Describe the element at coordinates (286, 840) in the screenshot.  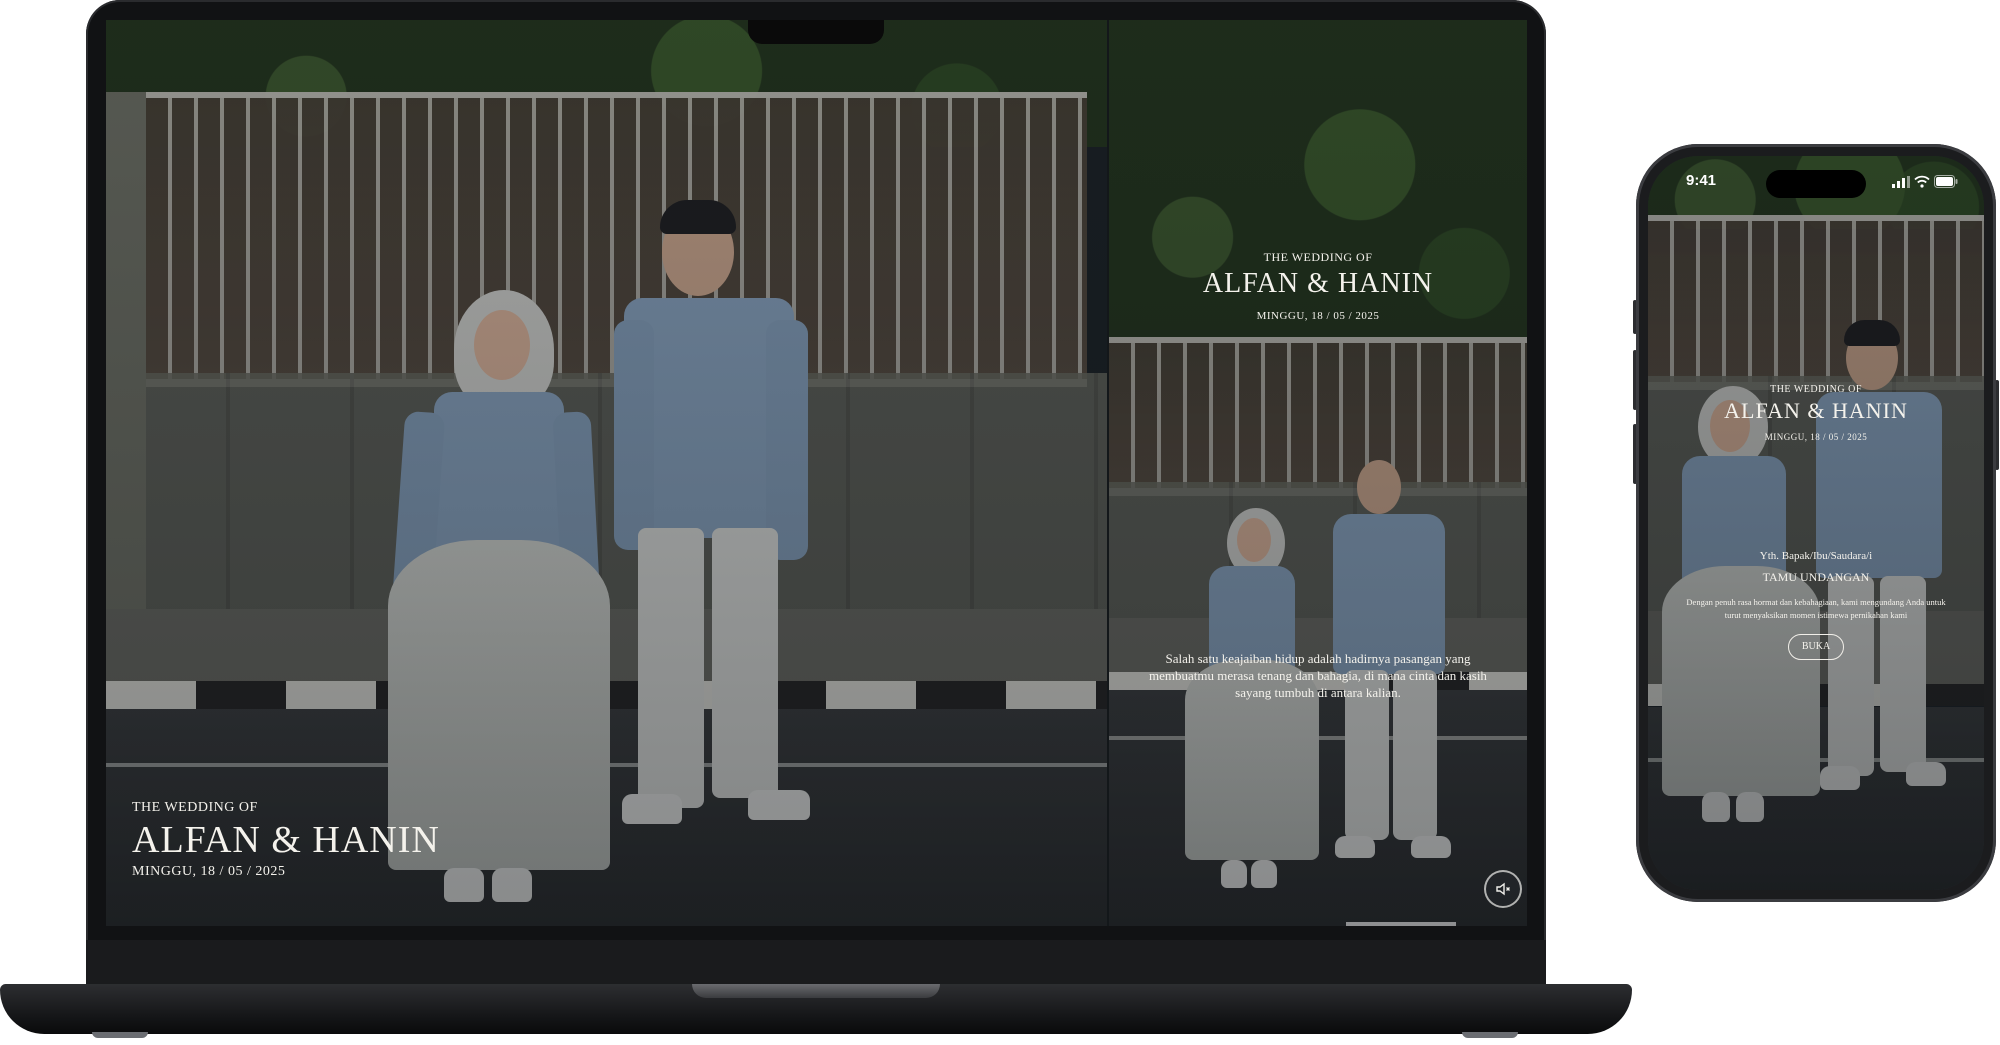
I see `cover-names: ALFAN & HANIN` at that location.